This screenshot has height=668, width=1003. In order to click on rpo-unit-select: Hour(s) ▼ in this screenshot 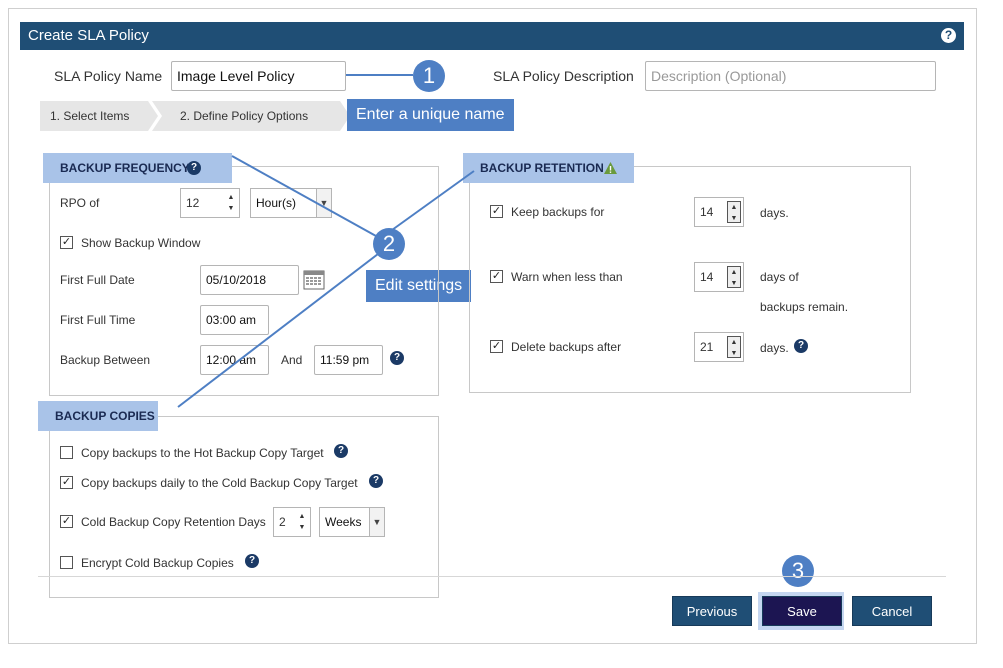, I will do `click(291, 203)`.